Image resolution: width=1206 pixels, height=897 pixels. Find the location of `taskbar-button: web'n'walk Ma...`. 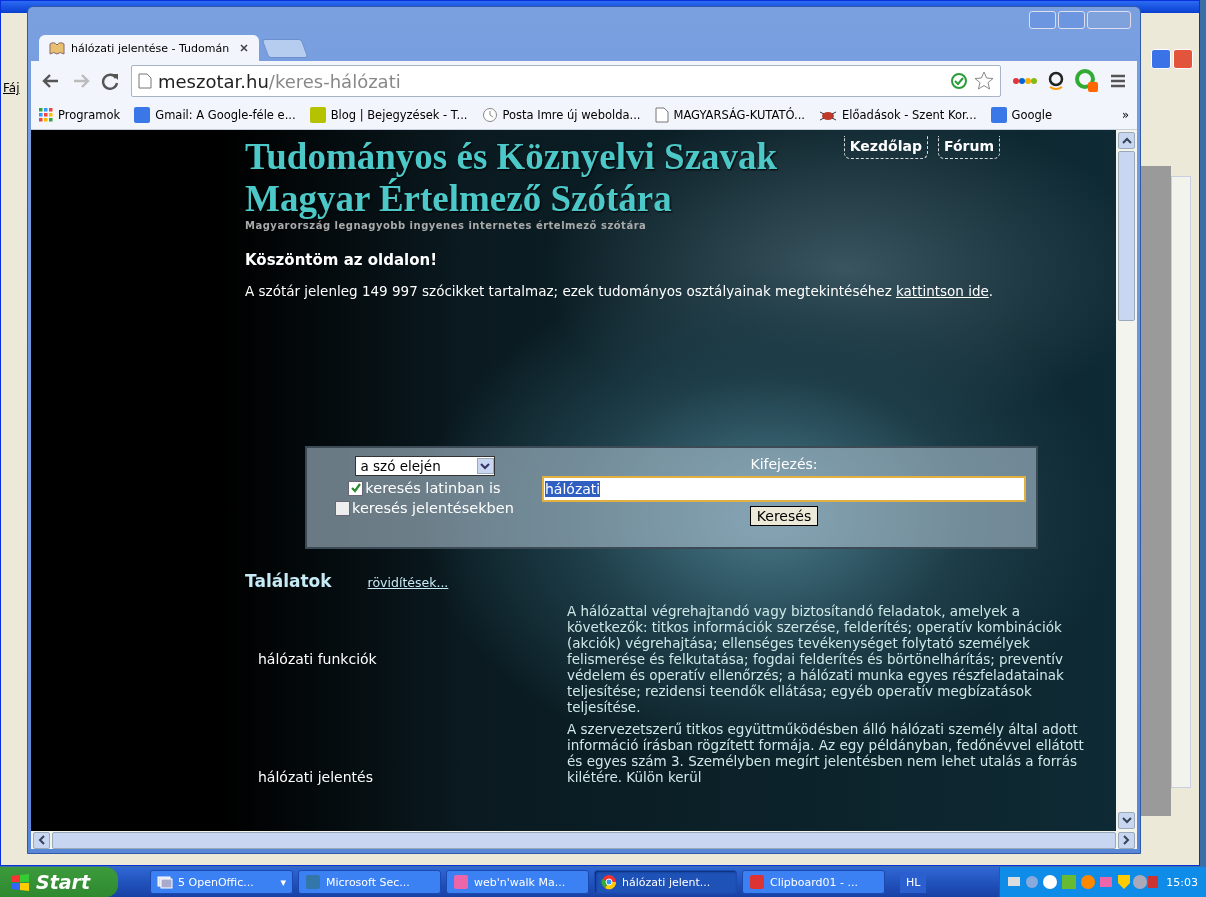

taskbar-button: web'n'walk Ma... is located at coordinates (517, 882).